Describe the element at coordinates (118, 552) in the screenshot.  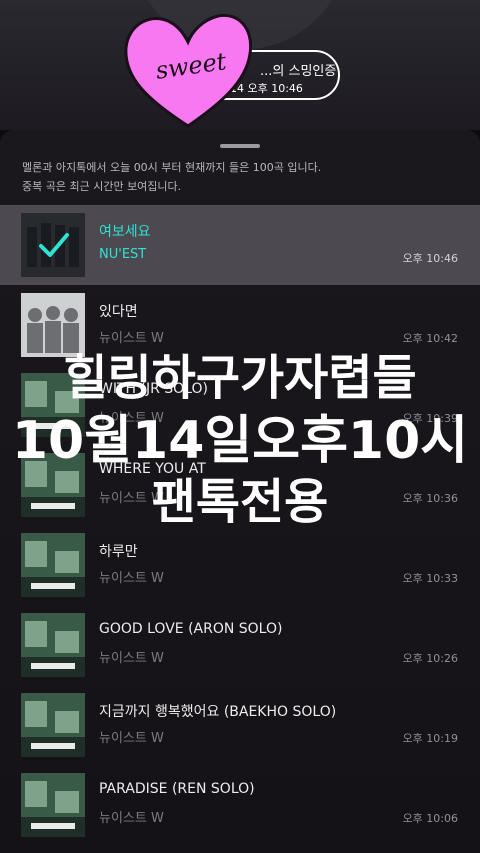
I see `song-title: 하루만` at that location.